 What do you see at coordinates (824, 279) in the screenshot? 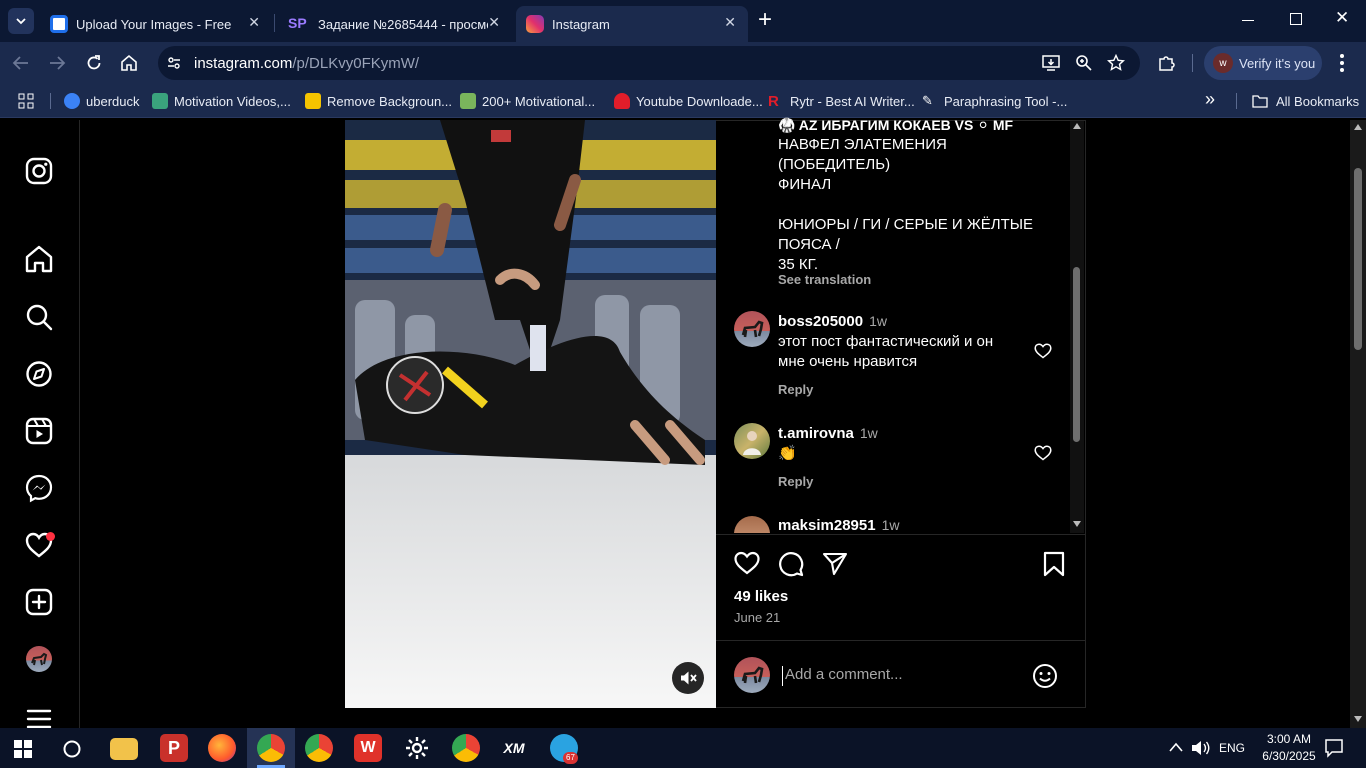
I see `see-translation-link: See translation` at bounding box center [824, 279].